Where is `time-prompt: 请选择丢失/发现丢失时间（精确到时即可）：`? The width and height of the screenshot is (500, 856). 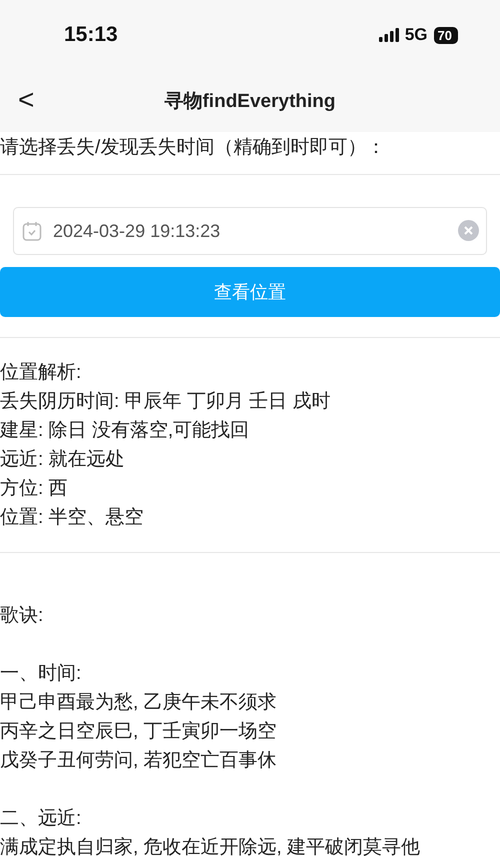 time-prompt: 请选择丢失/发现丢失时间（精确到时即可）： is located at coordinates (250, 153).